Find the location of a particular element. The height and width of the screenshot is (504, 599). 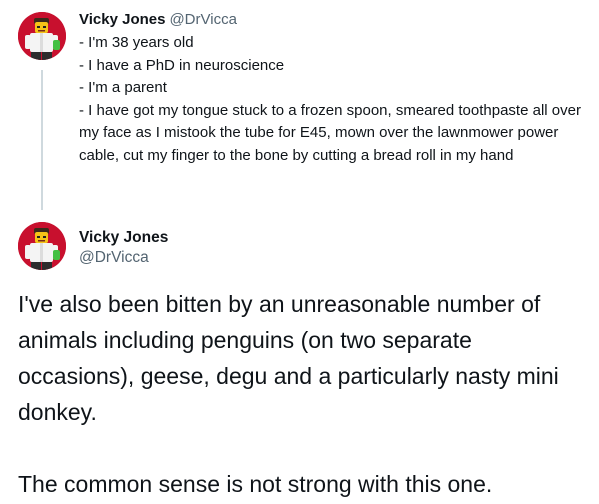

tweet-1-header: Vicky Jones @DrVicca is located at coordinates (331, 20).